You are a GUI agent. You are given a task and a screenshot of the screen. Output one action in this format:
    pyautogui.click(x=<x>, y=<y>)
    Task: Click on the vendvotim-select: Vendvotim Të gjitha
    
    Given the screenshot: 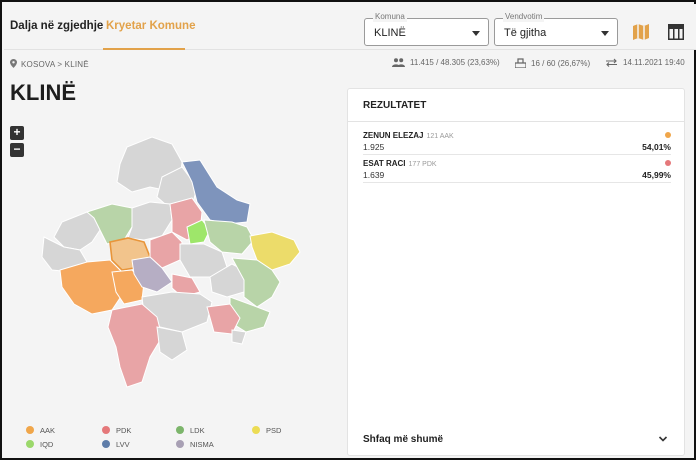 What is the action you would take?
    pyautogui.click(x=556, y=29)
    